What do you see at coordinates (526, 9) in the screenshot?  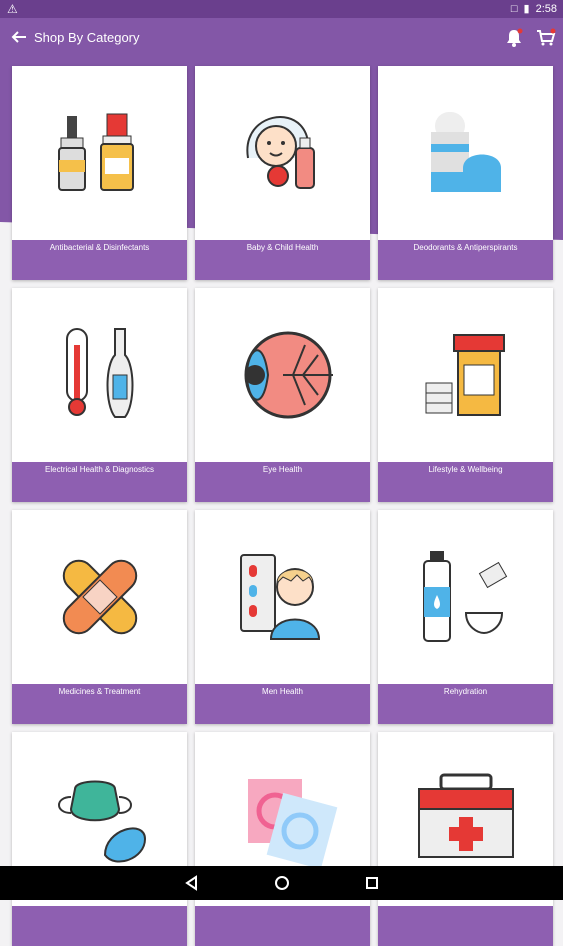 I see `battery-icon: ▮` at bounding box center [526, 9].